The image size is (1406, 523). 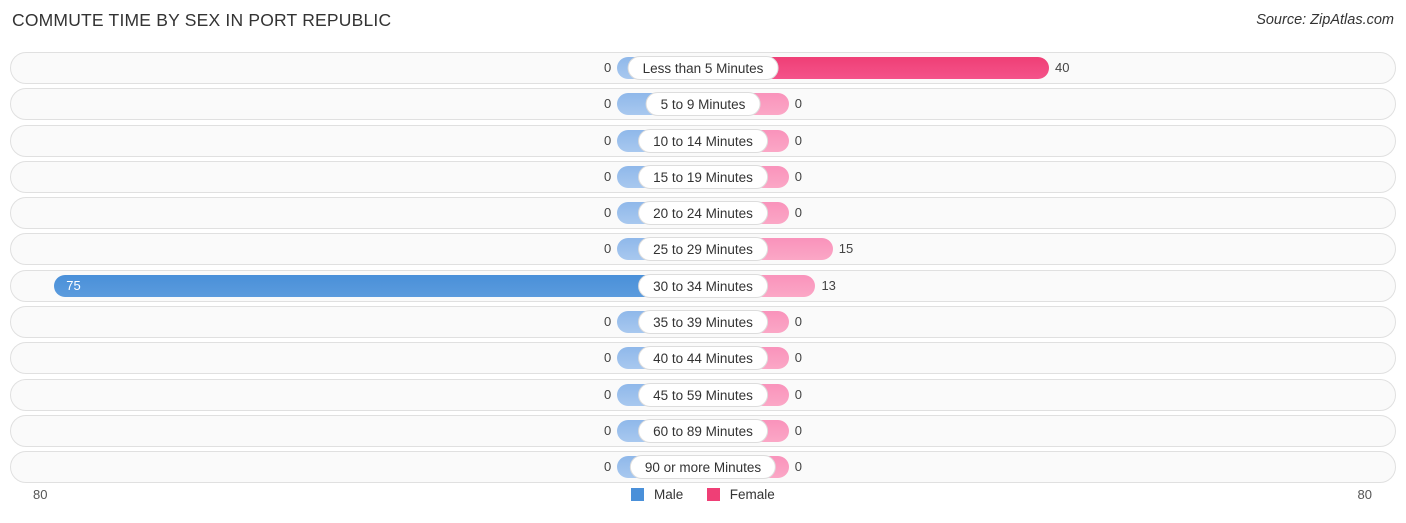 I want to click on row-inner: 0 0 35 to 39 Minutes, so click(x=703, y=322).